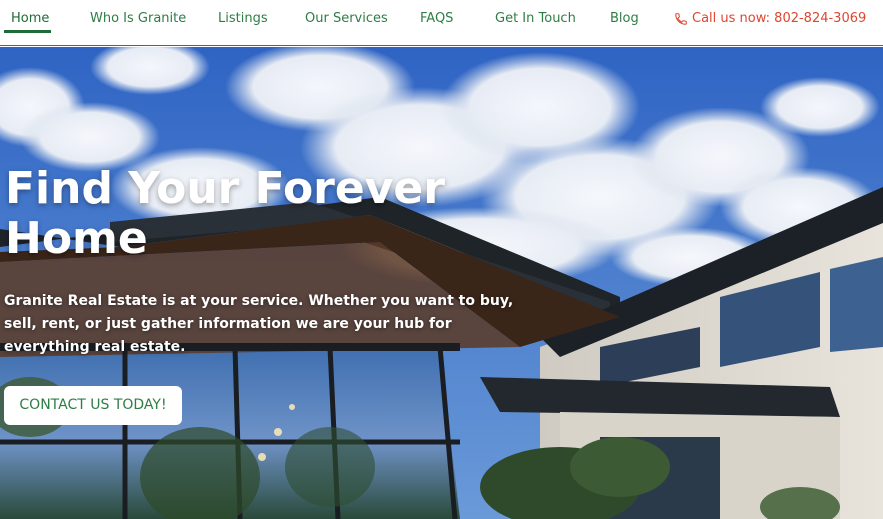 This screenshot has height=519, width=883. What do you see at coordinates (624, 19) in the screenshot?
I see `nav-blog: Blog` at bounding box center [624, 19].